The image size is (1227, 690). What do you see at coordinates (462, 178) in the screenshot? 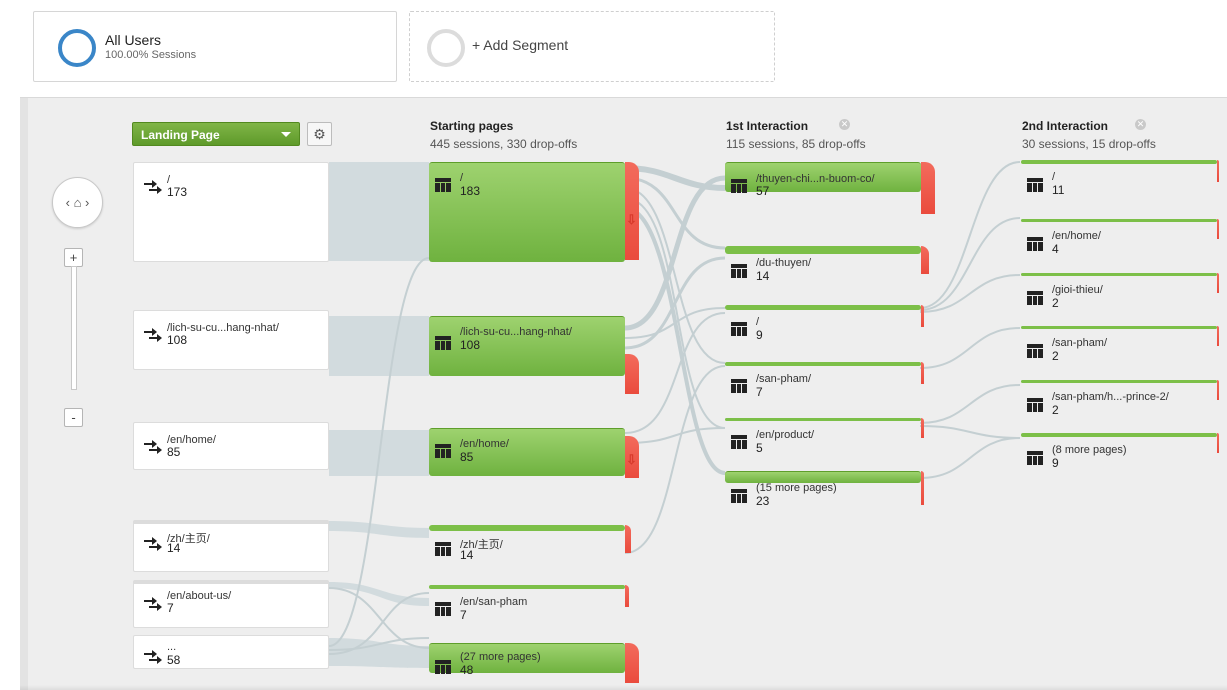
I see `node-name: /` at bounding box center [462, 178].